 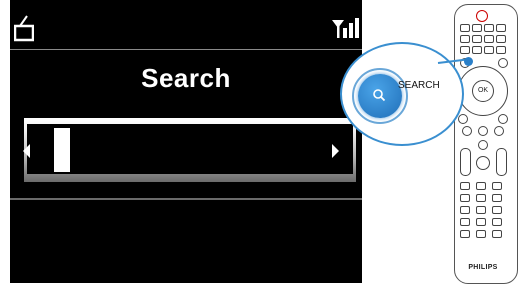 What do you see at coordinates (186, 22) in the screenshot?
I see `status-bar` at bounding box center [186, 22].